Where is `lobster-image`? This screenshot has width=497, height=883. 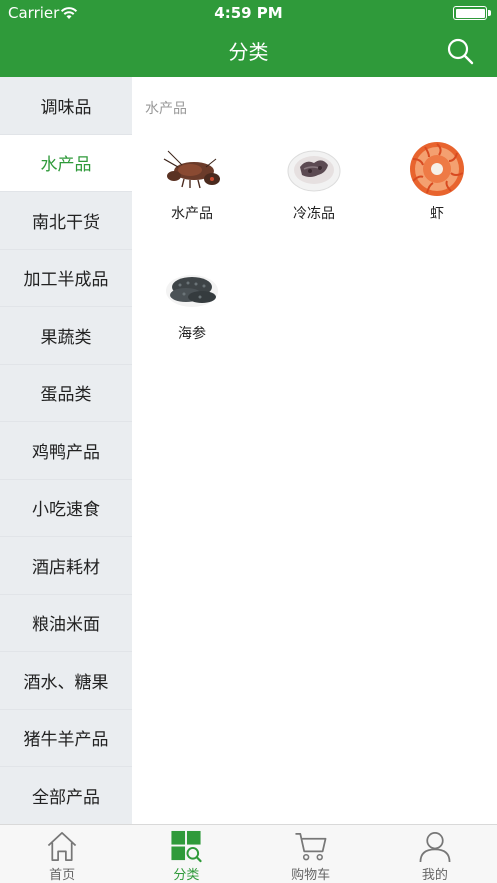 lobster-image is located at coordinates (191, 169).